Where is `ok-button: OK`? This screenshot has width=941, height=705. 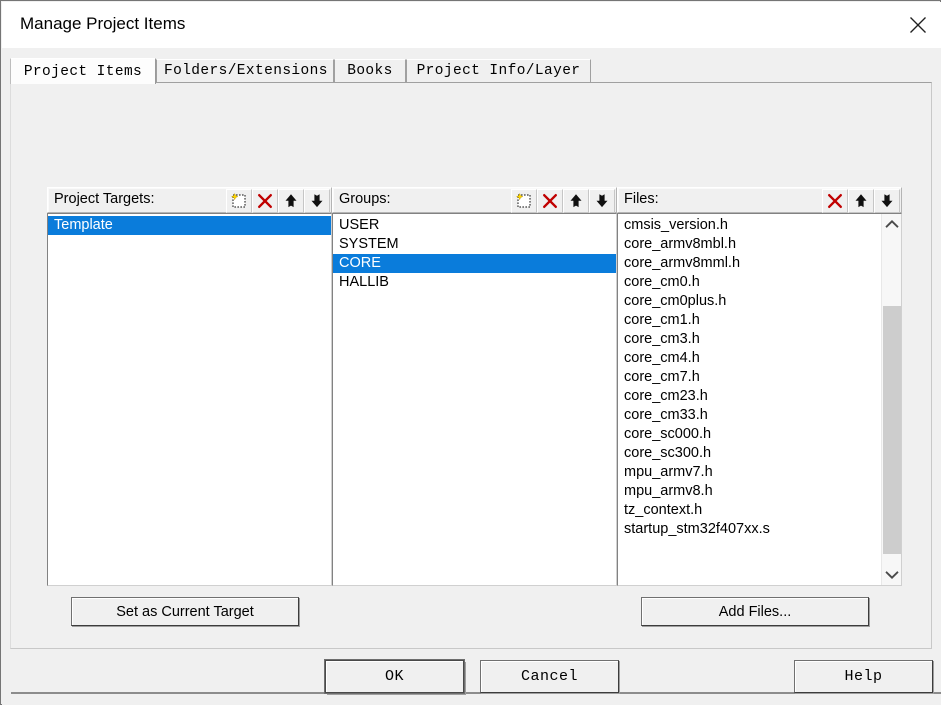 ok-button: OK is located at coordinates (394, 676).